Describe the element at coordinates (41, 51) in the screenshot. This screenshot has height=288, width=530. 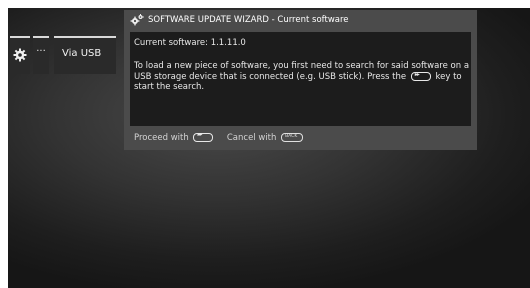
I see `more-label: ···` at that location.